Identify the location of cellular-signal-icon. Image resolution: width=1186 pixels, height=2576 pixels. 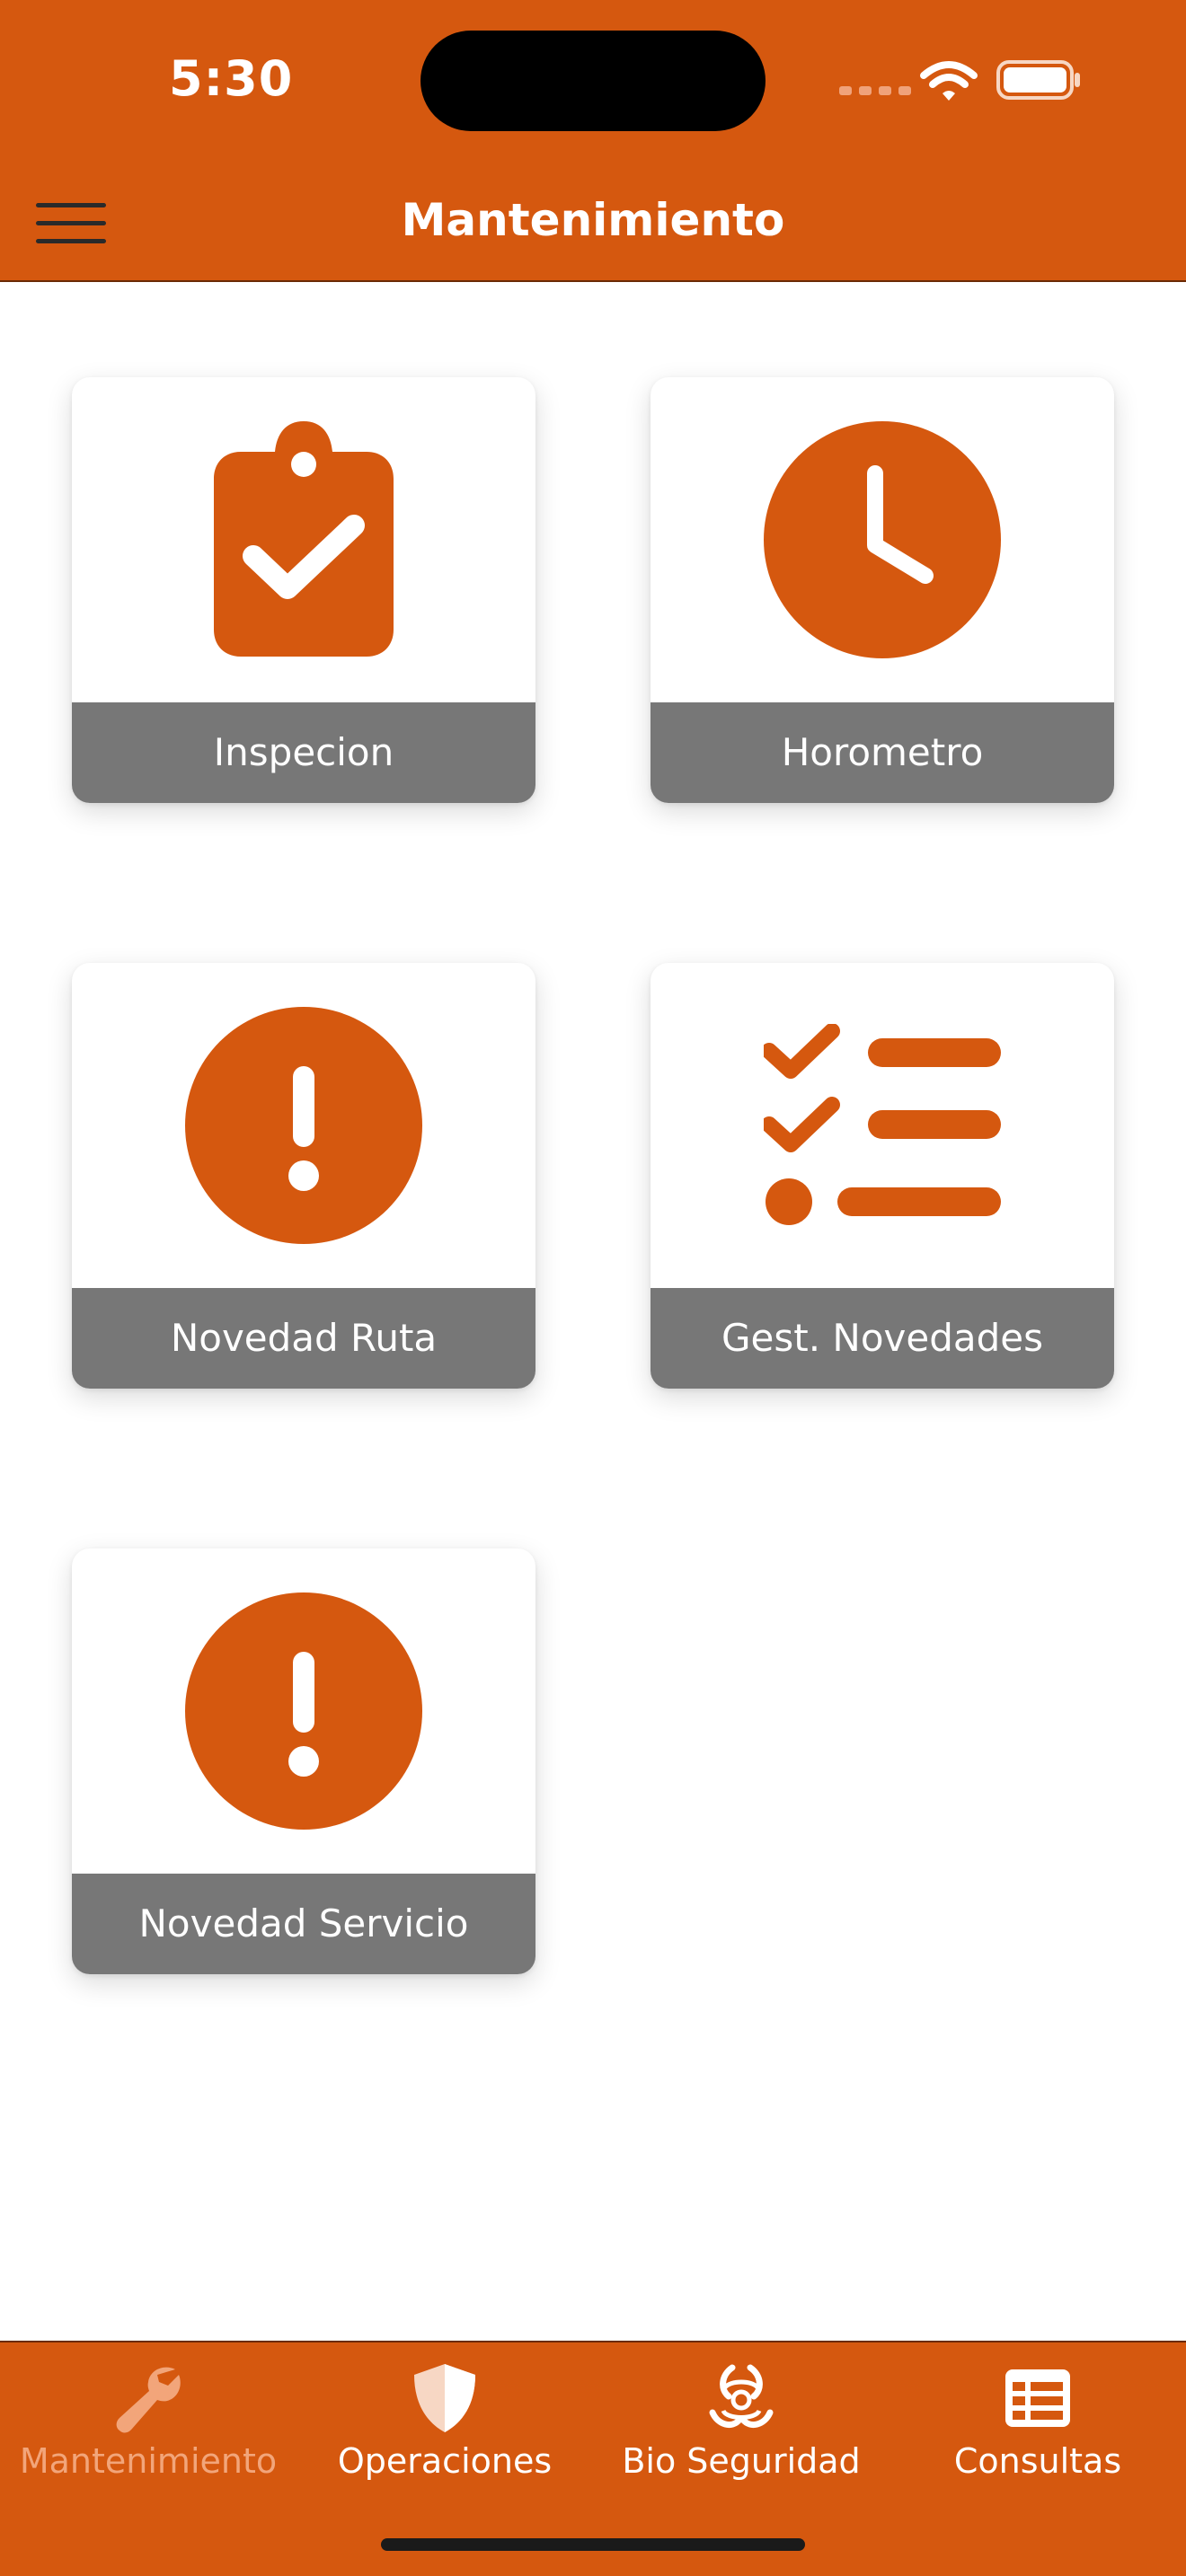
(875, 90).